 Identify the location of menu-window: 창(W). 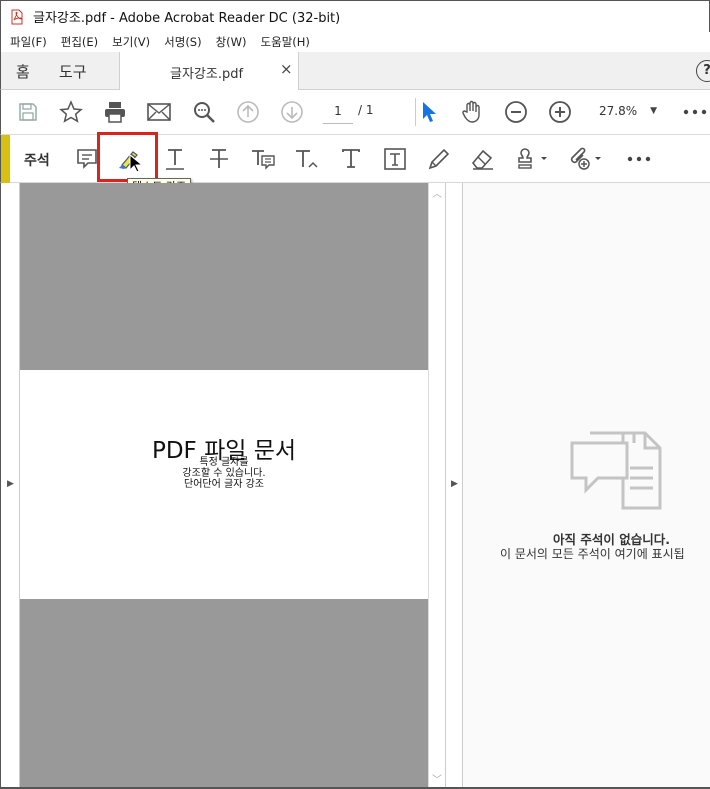
(231, 42).